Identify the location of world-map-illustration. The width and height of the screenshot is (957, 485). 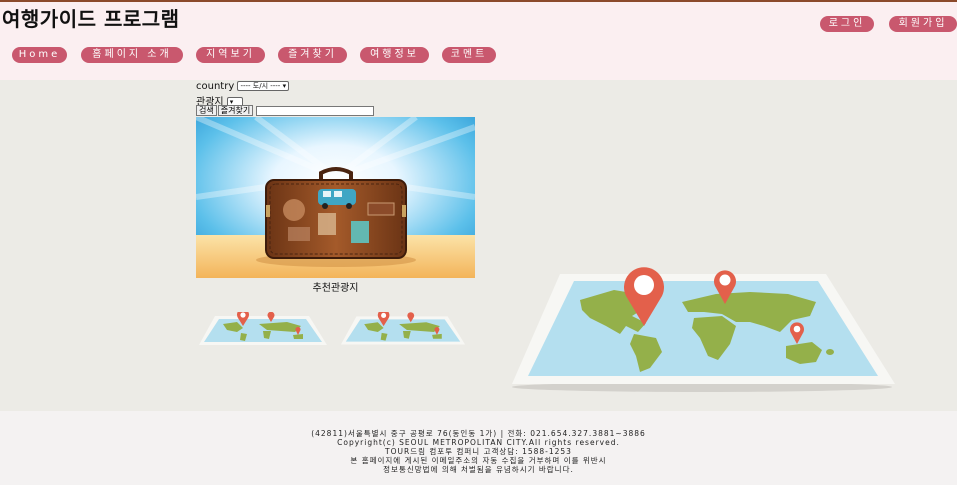
(703, 329).